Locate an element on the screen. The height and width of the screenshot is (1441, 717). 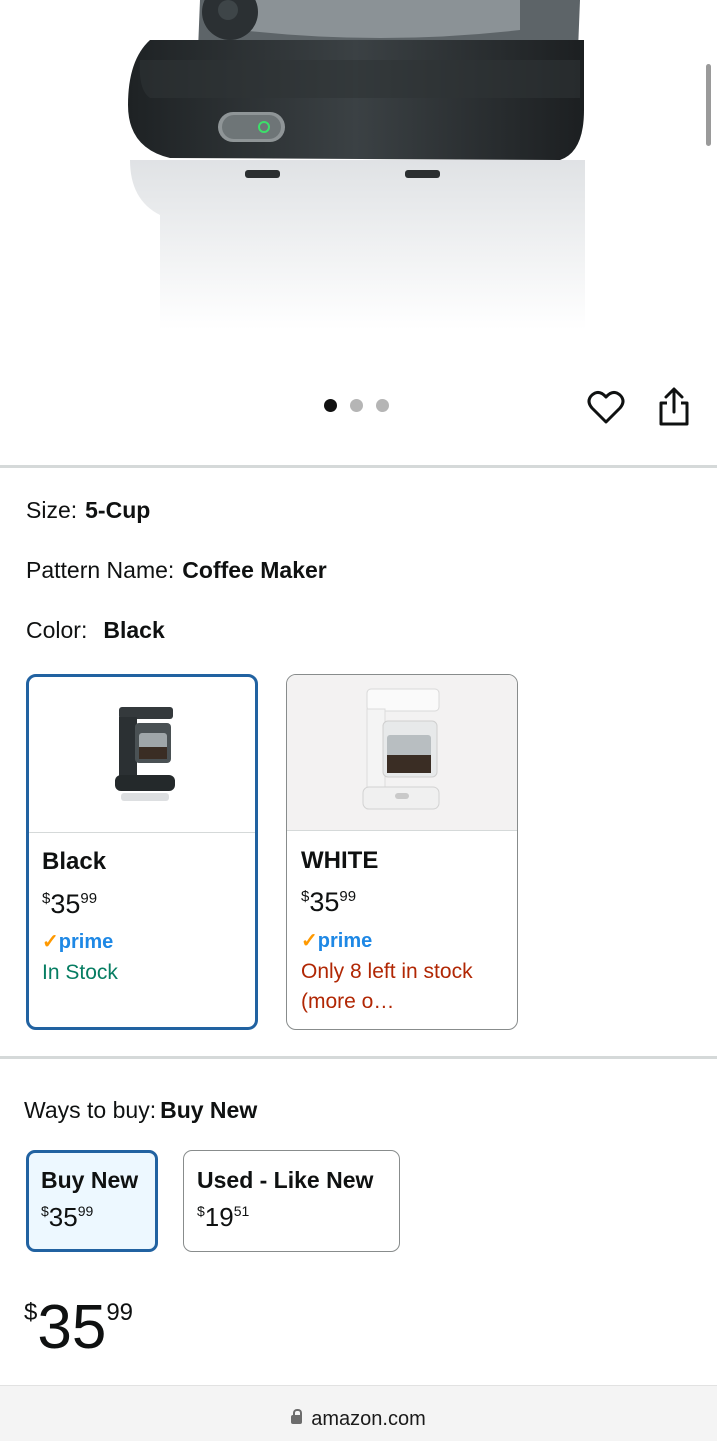
share-icon is located at coordinates (674, 407).